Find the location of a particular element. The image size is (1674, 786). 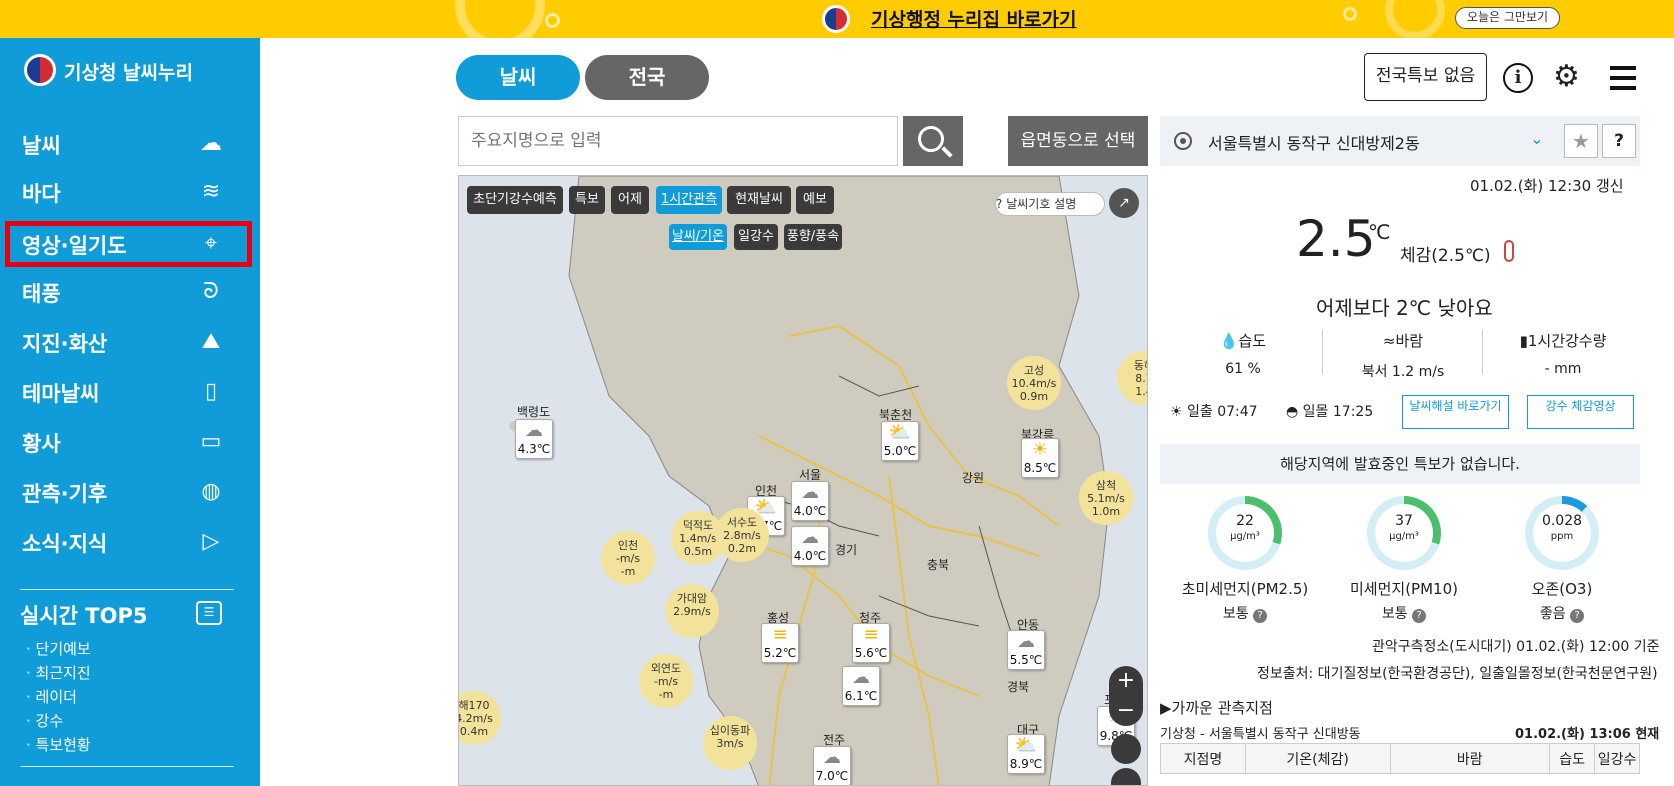

zoom-in-icon: + is located at coordinates (1126, 681).